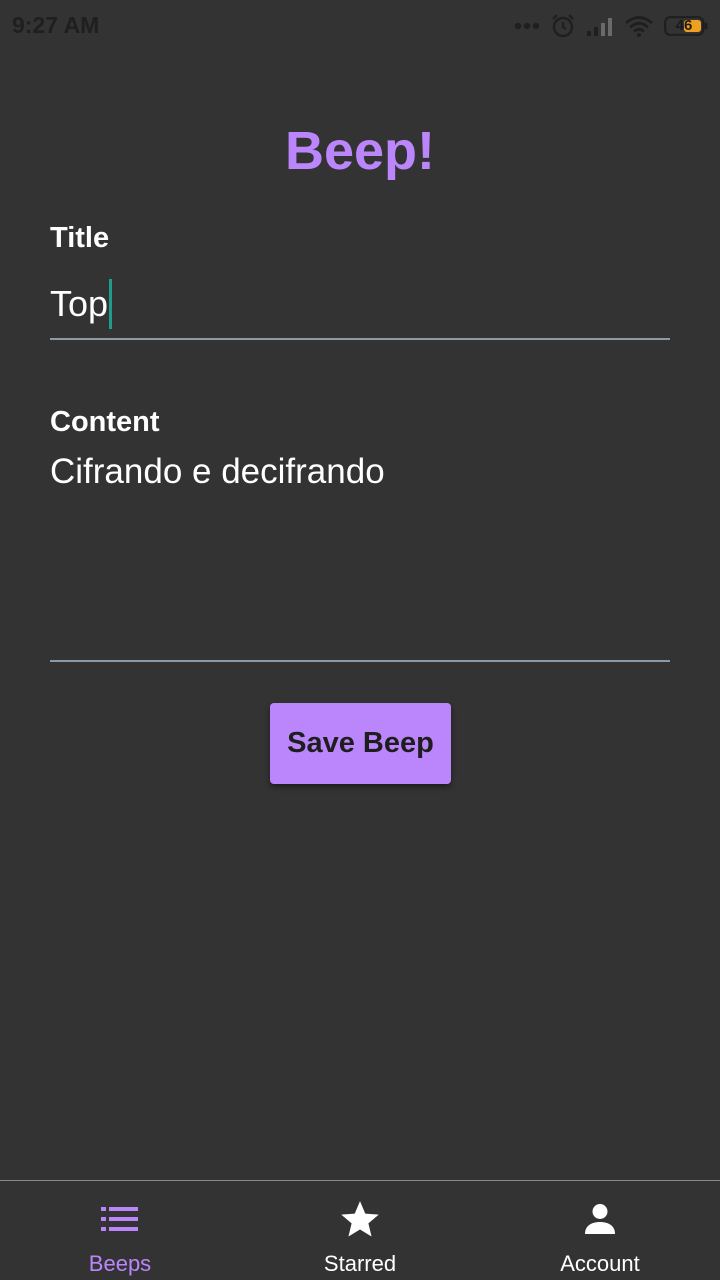 The height and width of the screenshot is (1280, 720). What do you see at coordinates (80, 238) in the screenshot?
I see `title-label: Title` at bounding box center [80, 238].